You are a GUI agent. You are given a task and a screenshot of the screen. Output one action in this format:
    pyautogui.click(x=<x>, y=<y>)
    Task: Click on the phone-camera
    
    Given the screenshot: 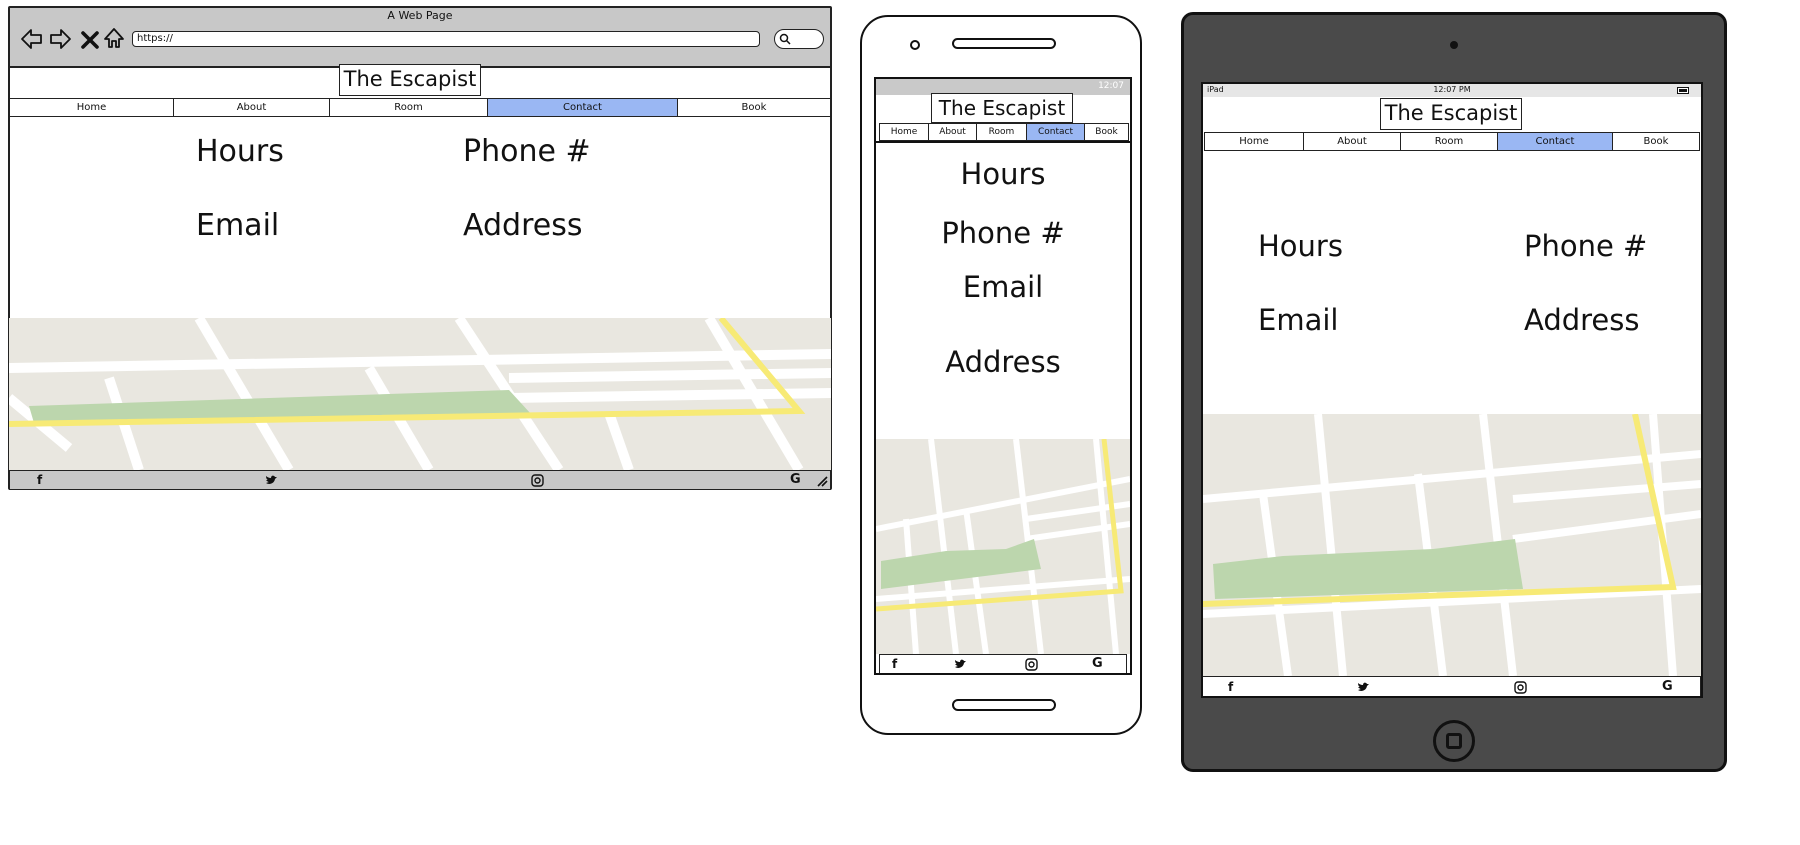 What is the action you would take?
    pyautogui.click(x=915, y=45)
    